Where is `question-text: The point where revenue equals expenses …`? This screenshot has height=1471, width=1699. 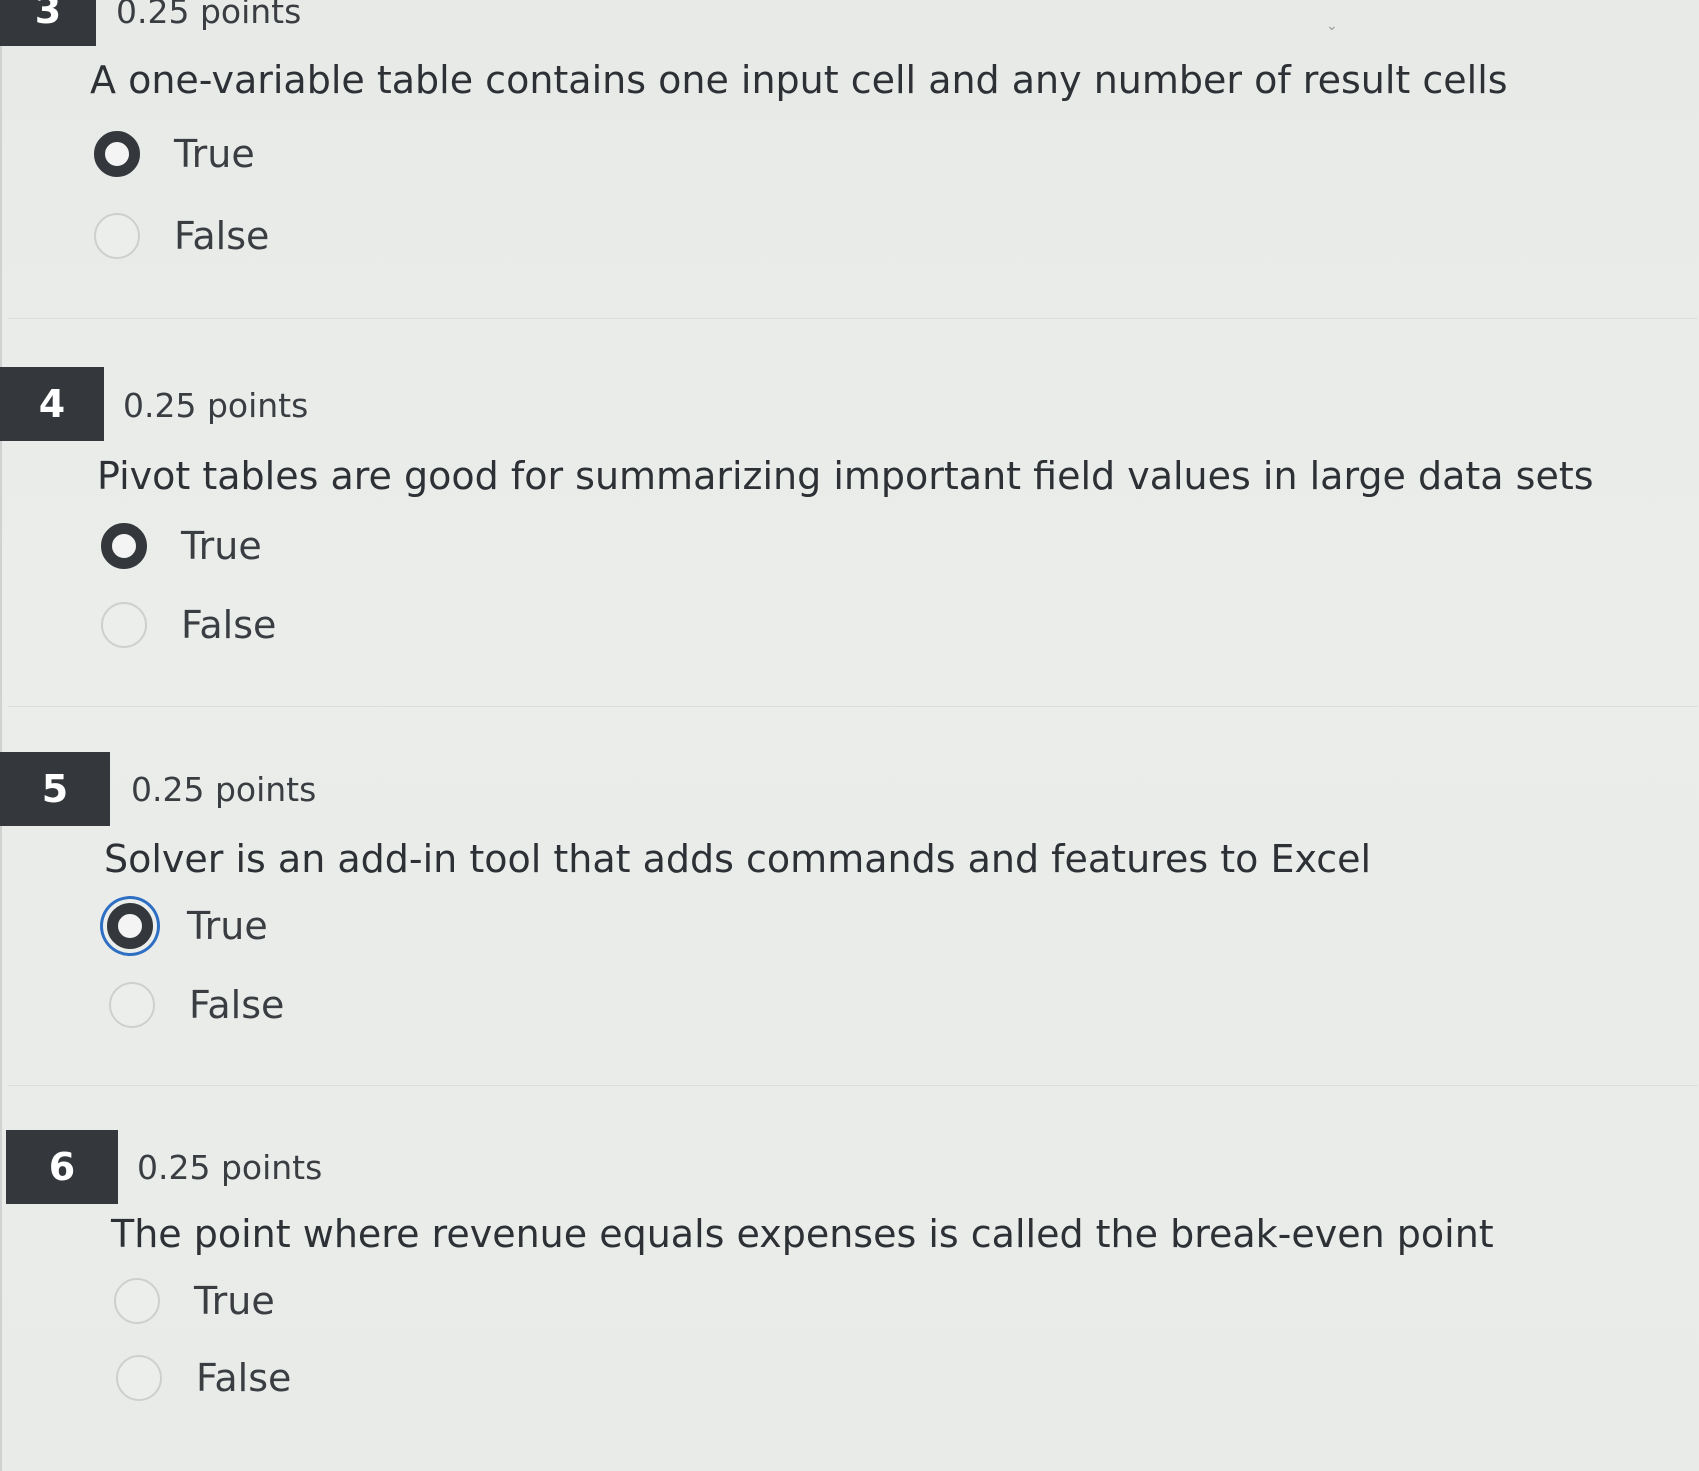 question-text: The point where revenue equals expenses … is located at coordinates (802, 1234).